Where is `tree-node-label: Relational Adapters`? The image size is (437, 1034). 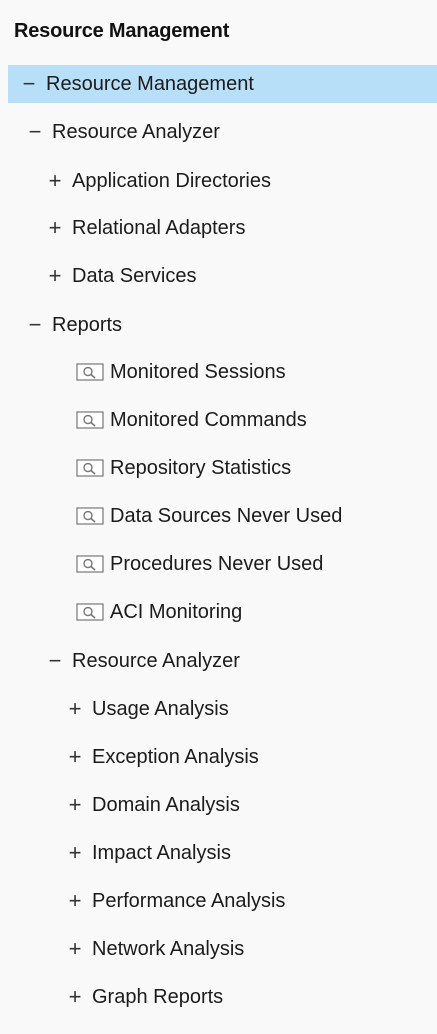
tree-node-label: Relational Adapters is located at coordinates (159, 227).